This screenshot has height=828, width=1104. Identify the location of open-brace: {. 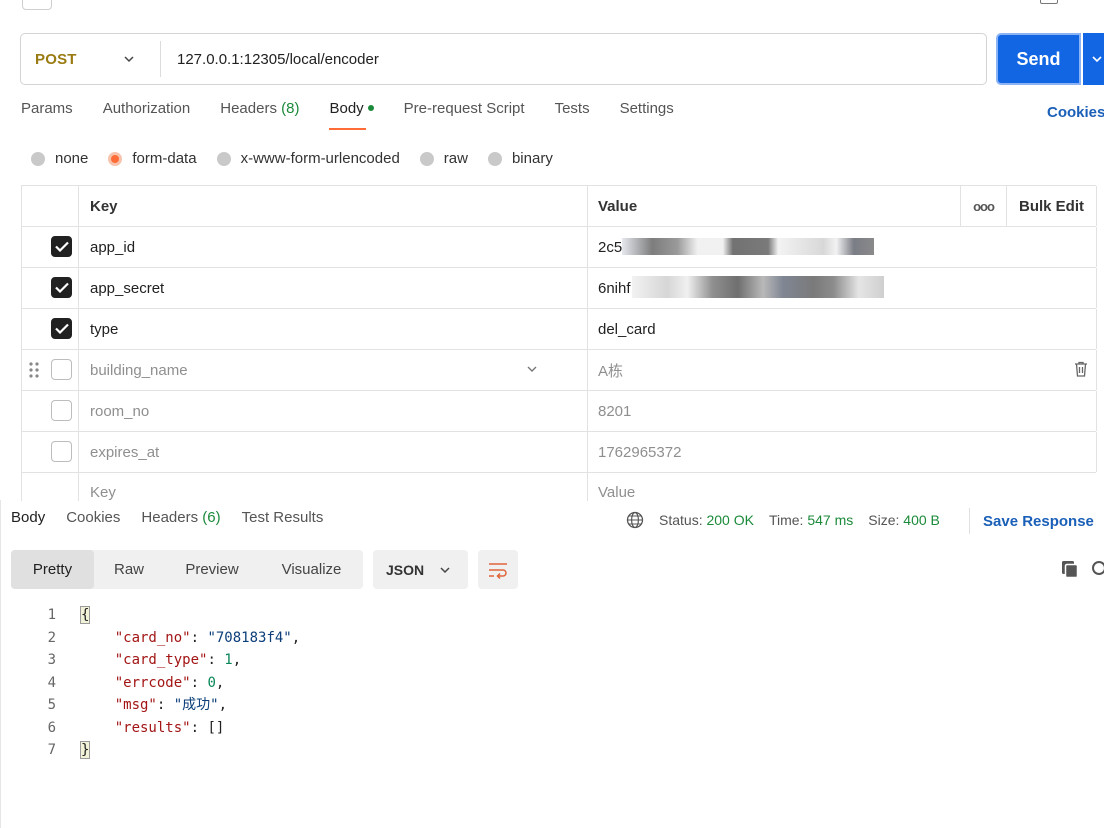
(85, 615).